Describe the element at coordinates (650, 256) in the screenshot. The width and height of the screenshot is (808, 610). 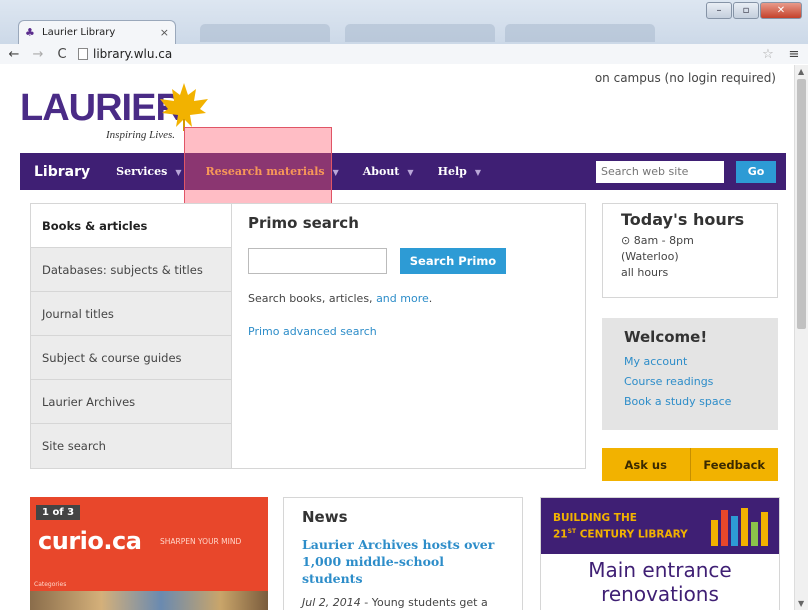
I see `hours-location: (Waterloo)` at that location.